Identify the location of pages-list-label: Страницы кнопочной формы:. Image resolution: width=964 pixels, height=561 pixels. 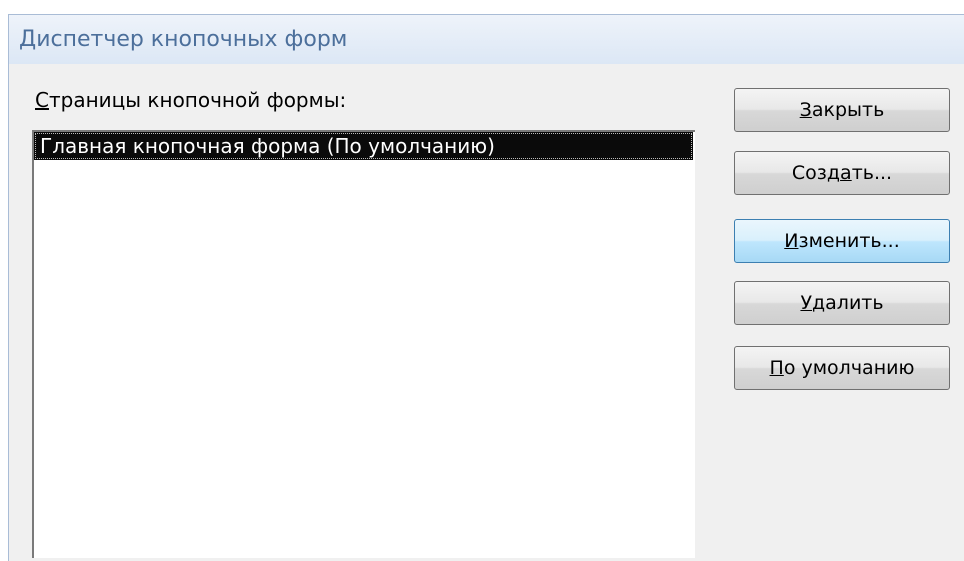
(190, 100).